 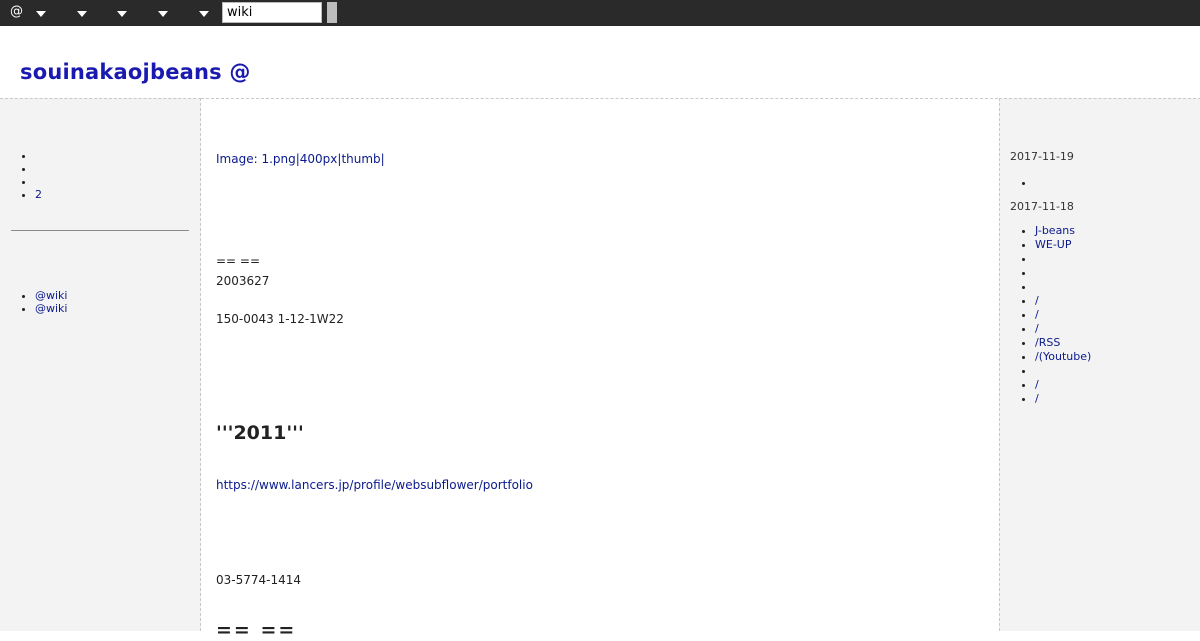 What do you see at coordinates (135, 72) in the screenshot?
I see `site-title: souinakaojbeans @` at bounding box center [135, 72].